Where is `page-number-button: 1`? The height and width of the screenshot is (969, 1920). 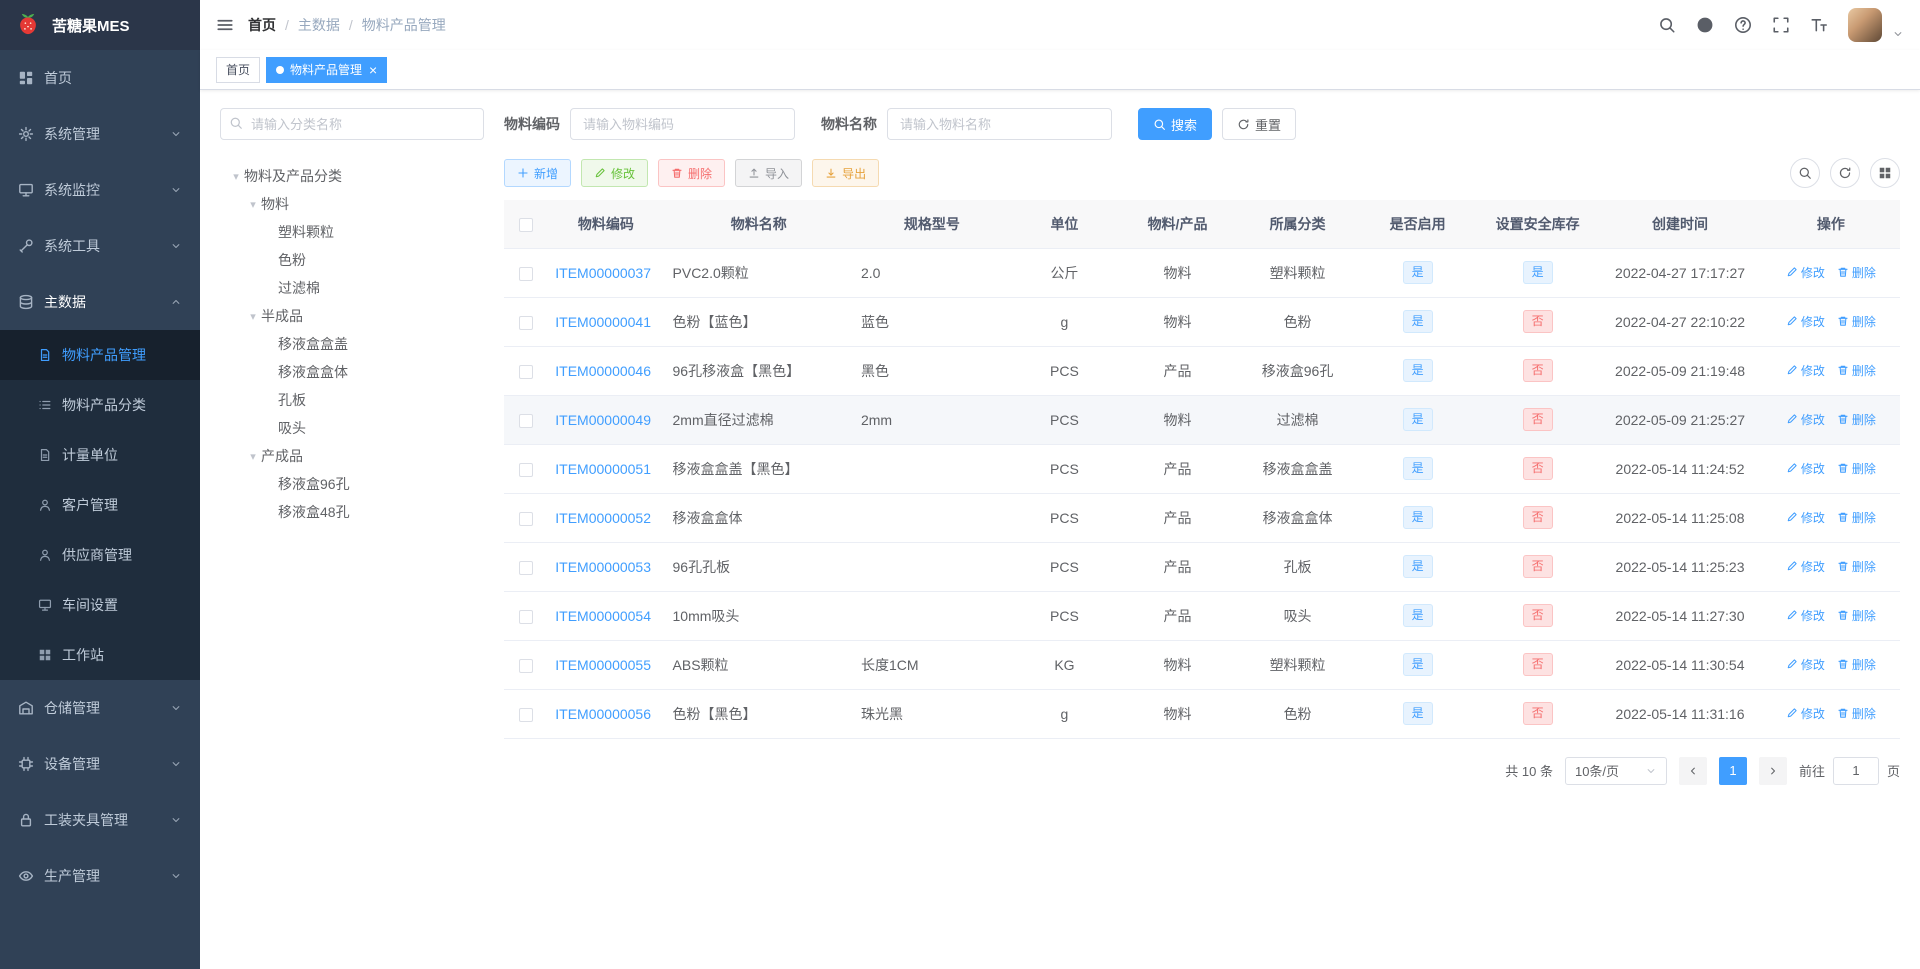 page-number-button: 1 is located at coordinates (1732, 770).